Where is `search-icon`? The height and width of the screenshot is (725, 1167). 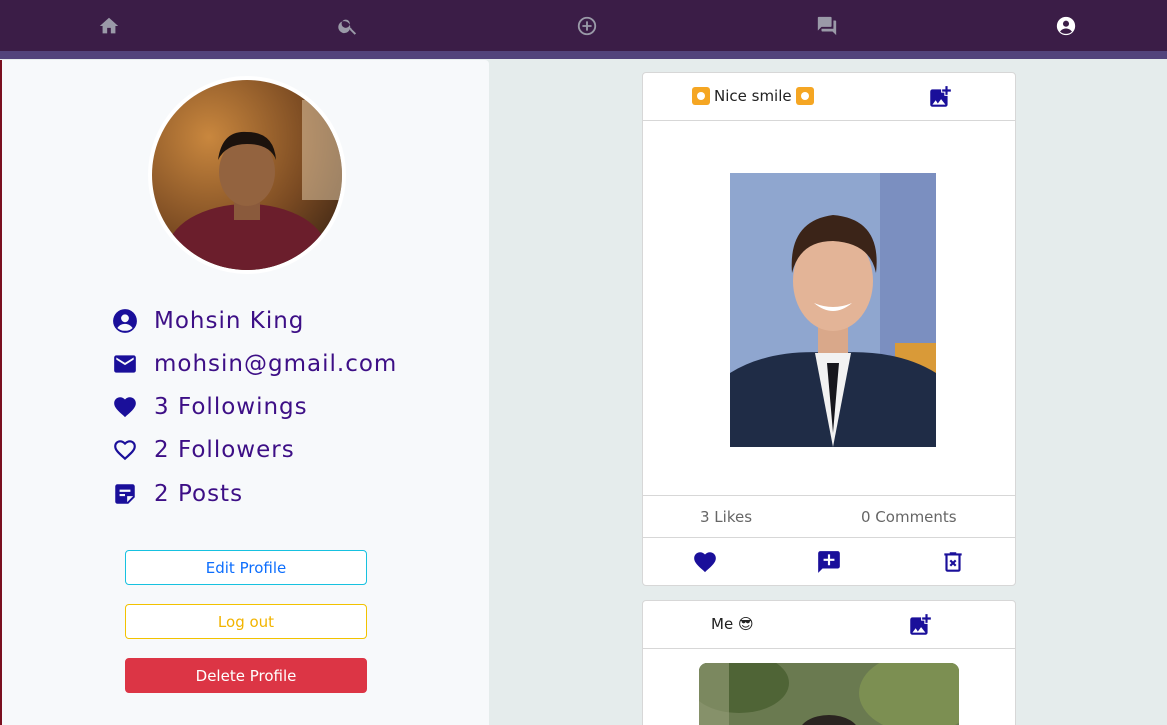 search-icon is located at coordinates (348, 26).